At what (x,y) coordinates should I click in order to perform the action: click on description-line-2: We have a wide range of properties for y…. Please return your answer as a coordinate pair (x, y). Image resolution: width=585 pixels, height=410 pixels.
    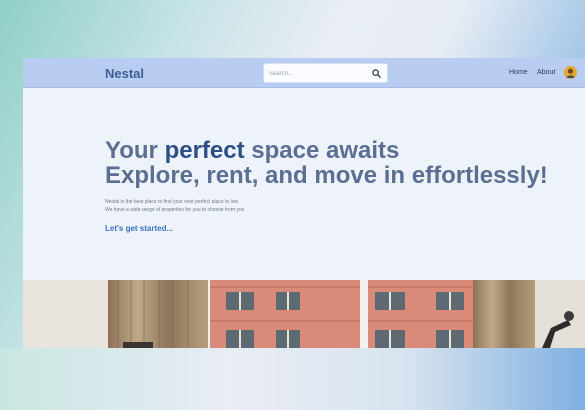
    Looking at the image, I should click on (175, 210).